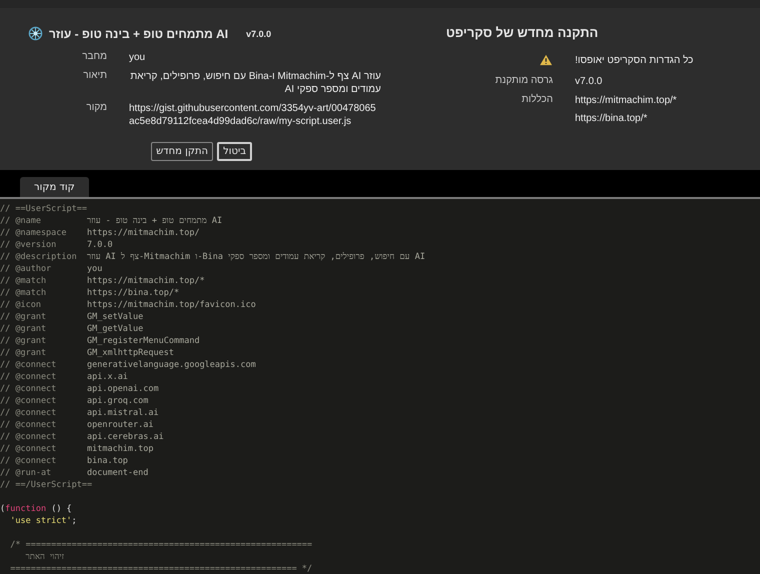  I want to click on code-punctuation: () {, so click(61, 509).